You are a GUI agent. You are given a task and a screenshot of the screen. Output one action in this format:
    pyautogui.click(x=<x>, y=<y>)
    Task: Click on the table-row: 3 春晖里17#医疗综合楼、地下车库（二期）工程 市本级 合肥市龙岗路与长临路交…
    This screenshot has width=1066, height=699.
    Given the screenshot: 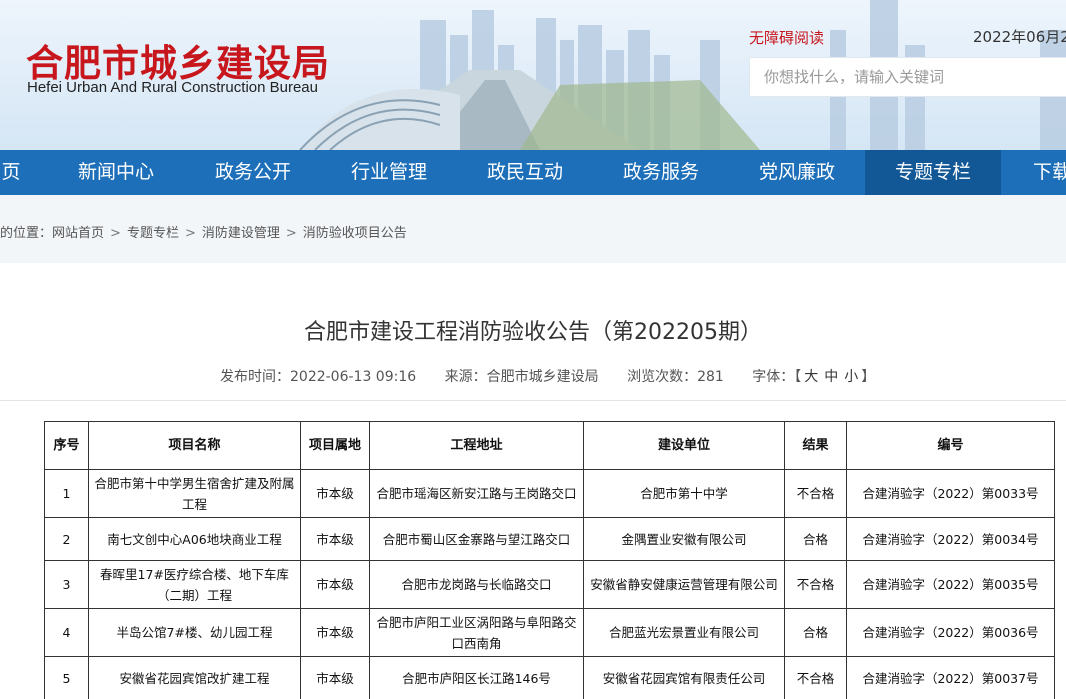 What is the action you would take?
    pyautogui.click(x=549, y=584)
    